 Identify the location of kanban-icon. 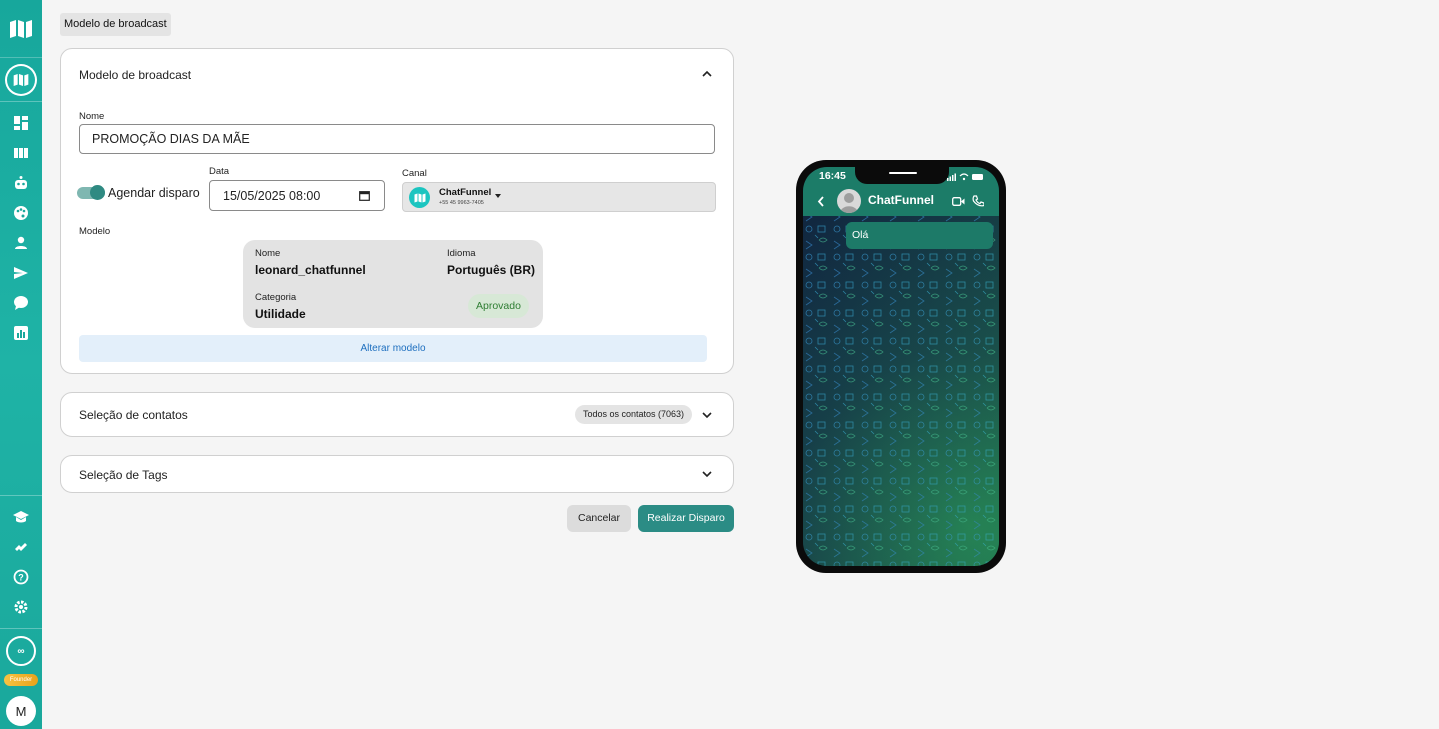
(21, 153).